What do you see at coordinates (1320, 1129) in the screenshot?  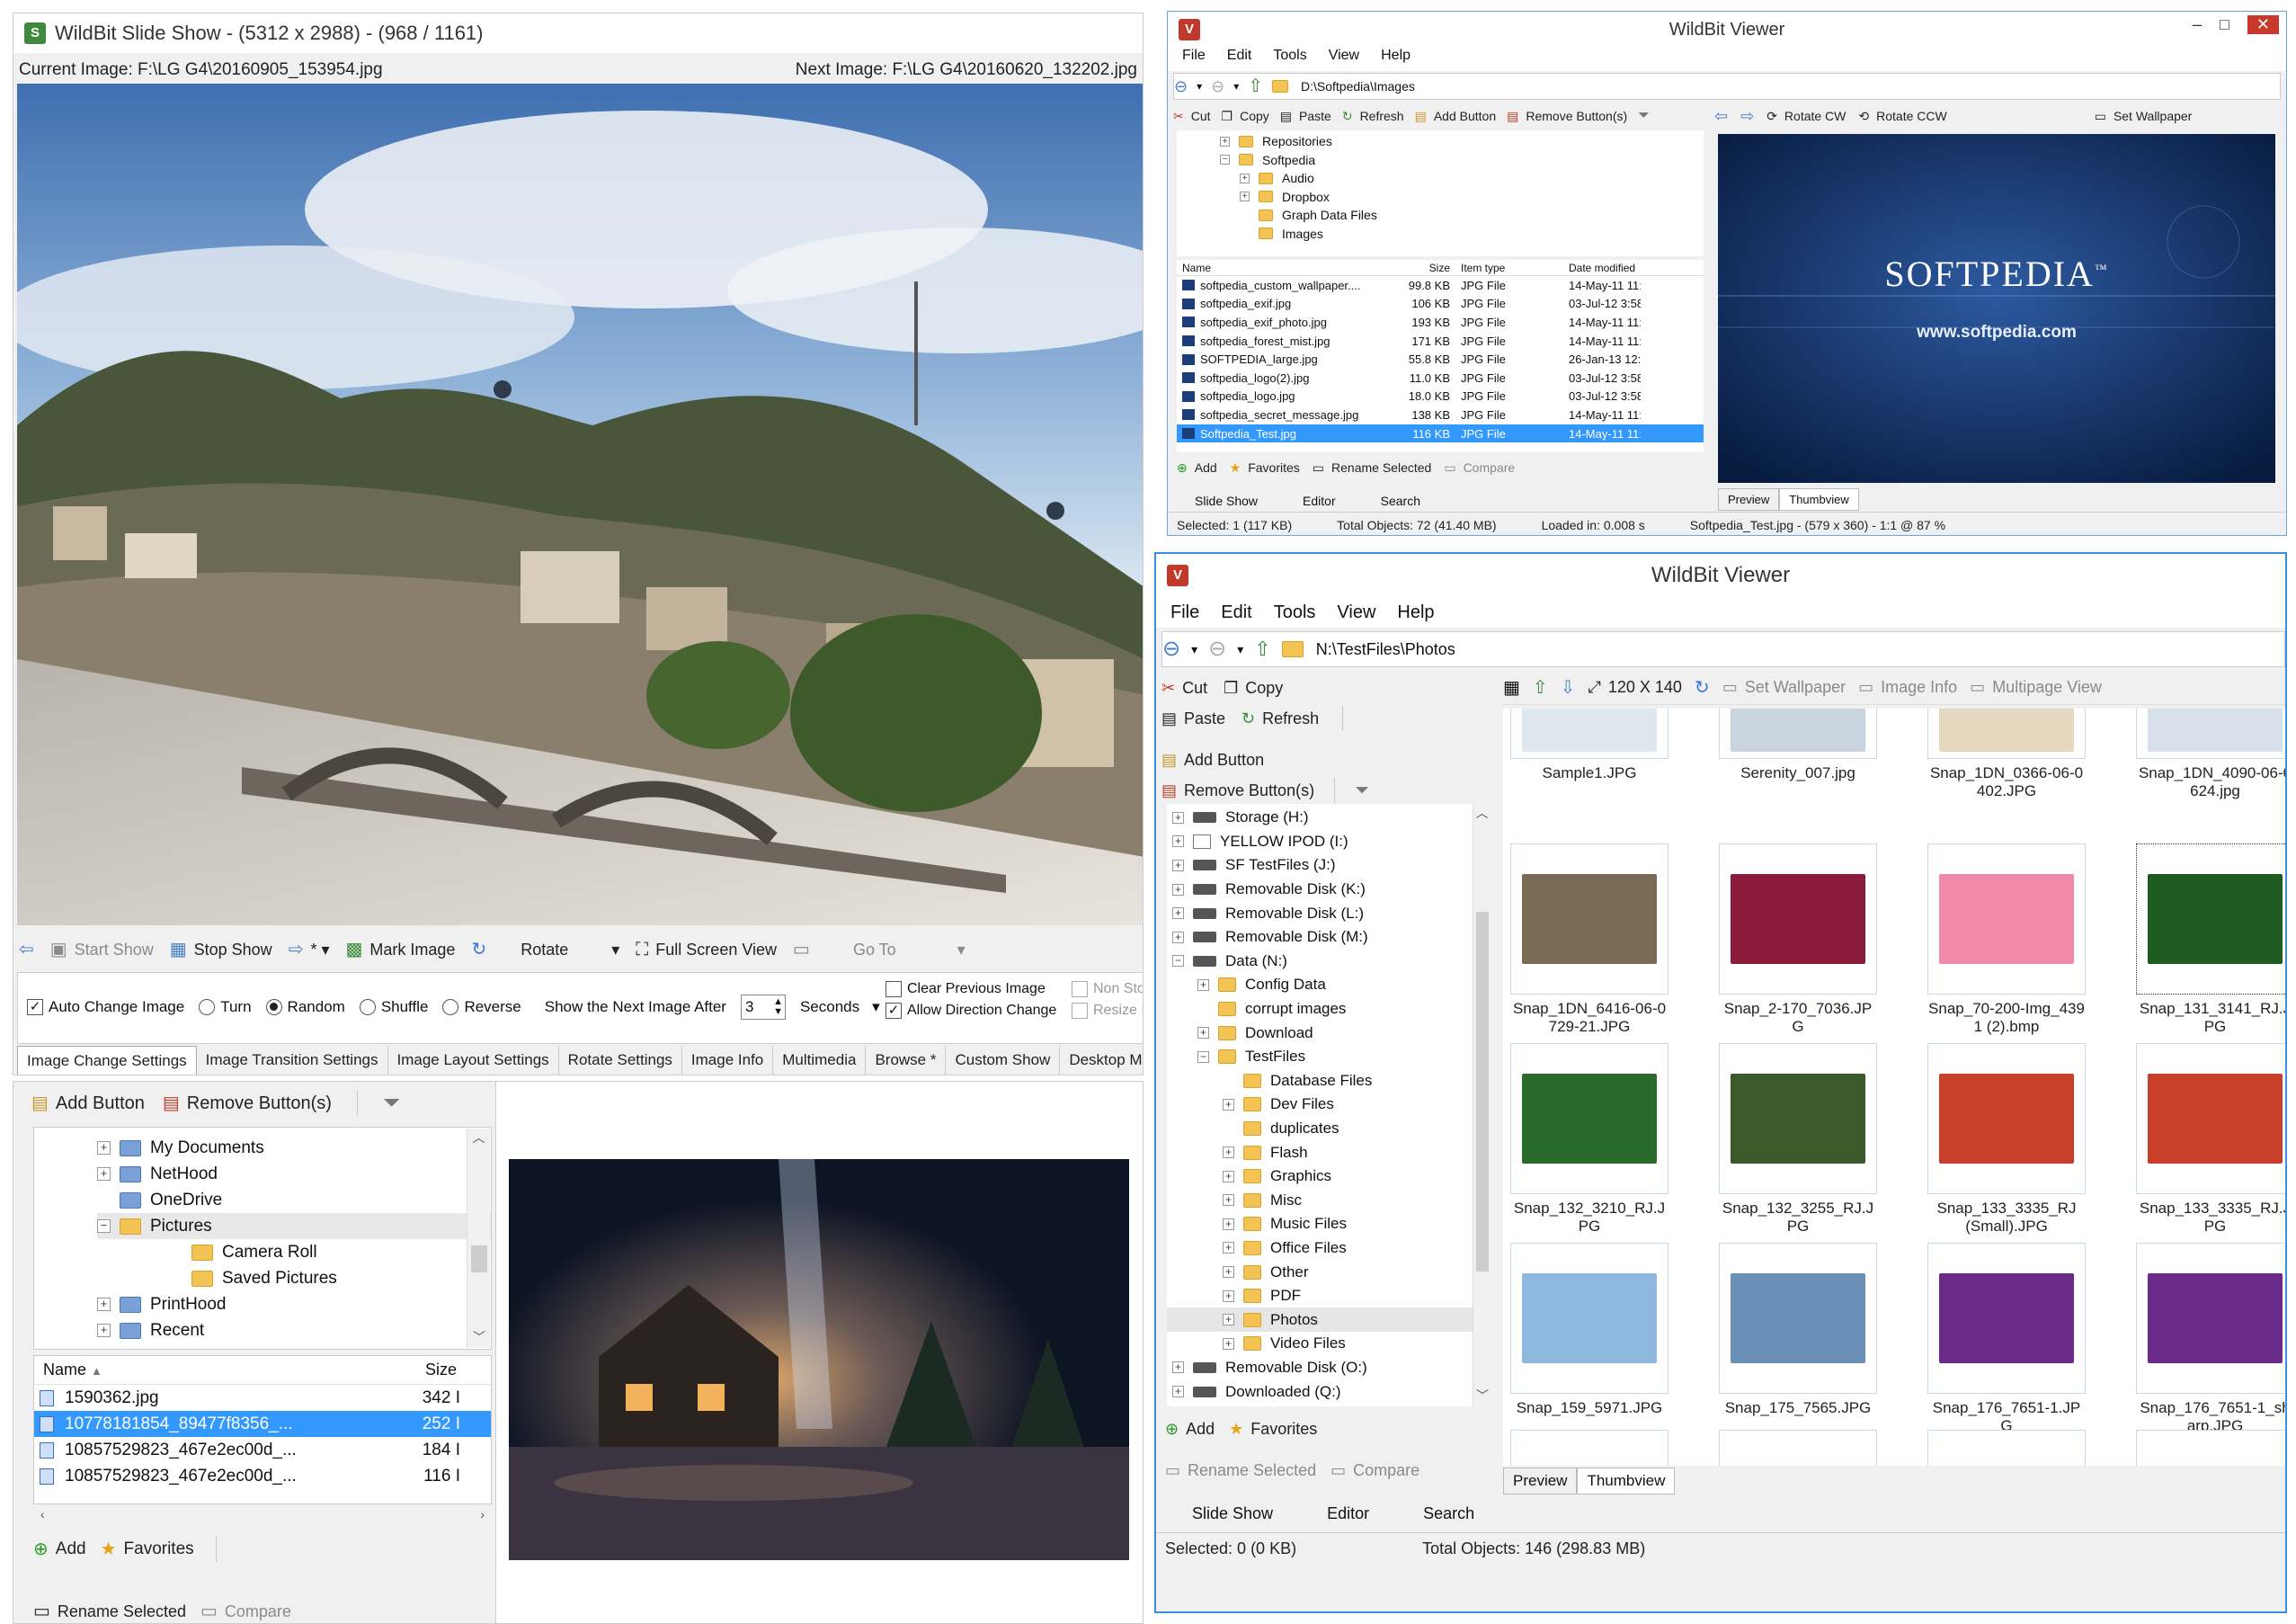 I see `tree-node: duplicates` at bounding box center [1320, 1129].